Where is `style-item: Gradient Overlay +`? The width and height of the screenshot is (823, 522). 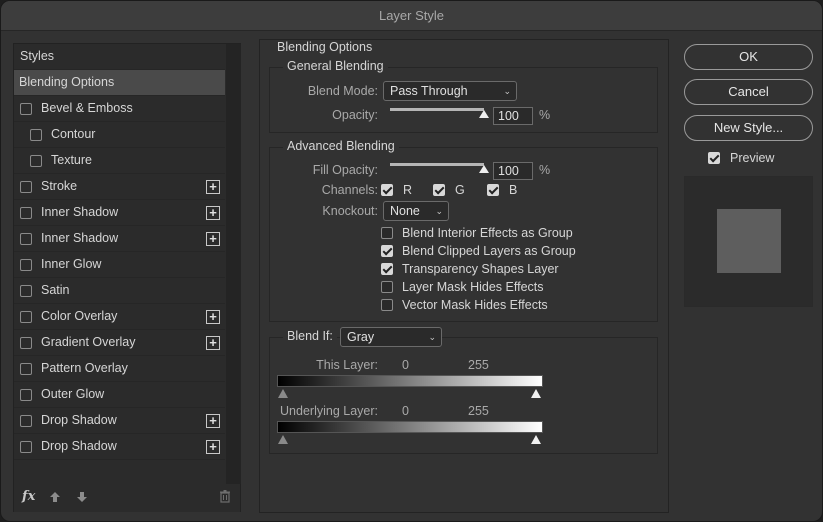 style-item: Gradient Overlay + is located at coordinates (119, 343).